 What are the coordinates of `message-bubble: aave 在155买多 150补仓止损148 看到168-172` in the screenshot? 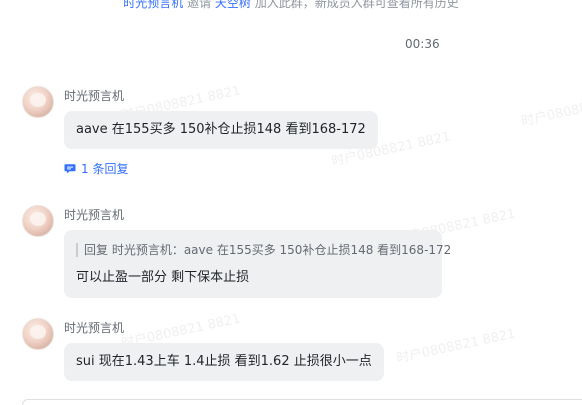 It's located at (221, 130).